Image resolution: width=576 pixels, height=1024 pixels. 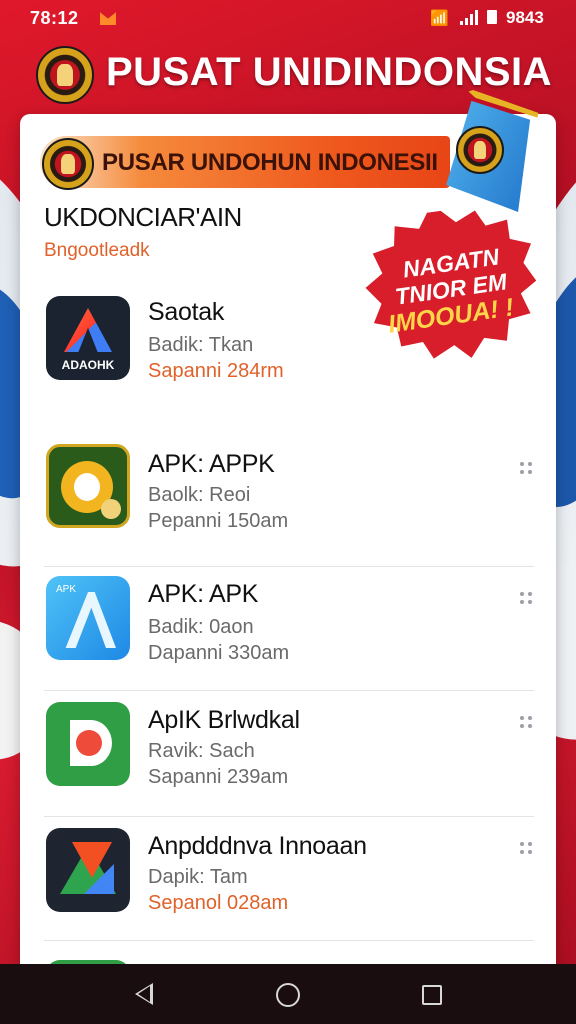 I want to click on status-time: 78:12, so click(x=54, y=18).